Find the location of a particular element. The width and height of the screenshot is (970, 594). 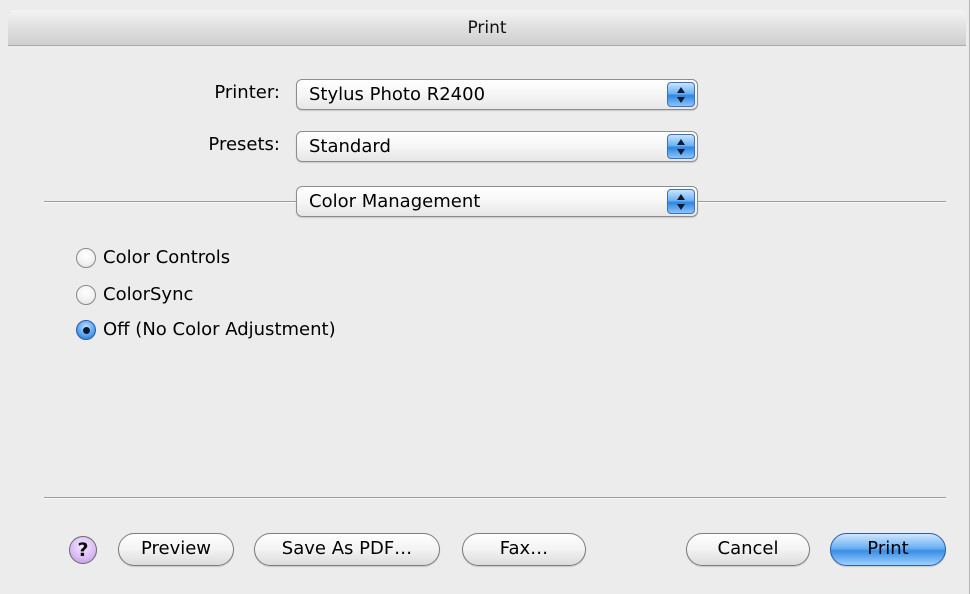

radio-dot is located at coordinates (86, 330).